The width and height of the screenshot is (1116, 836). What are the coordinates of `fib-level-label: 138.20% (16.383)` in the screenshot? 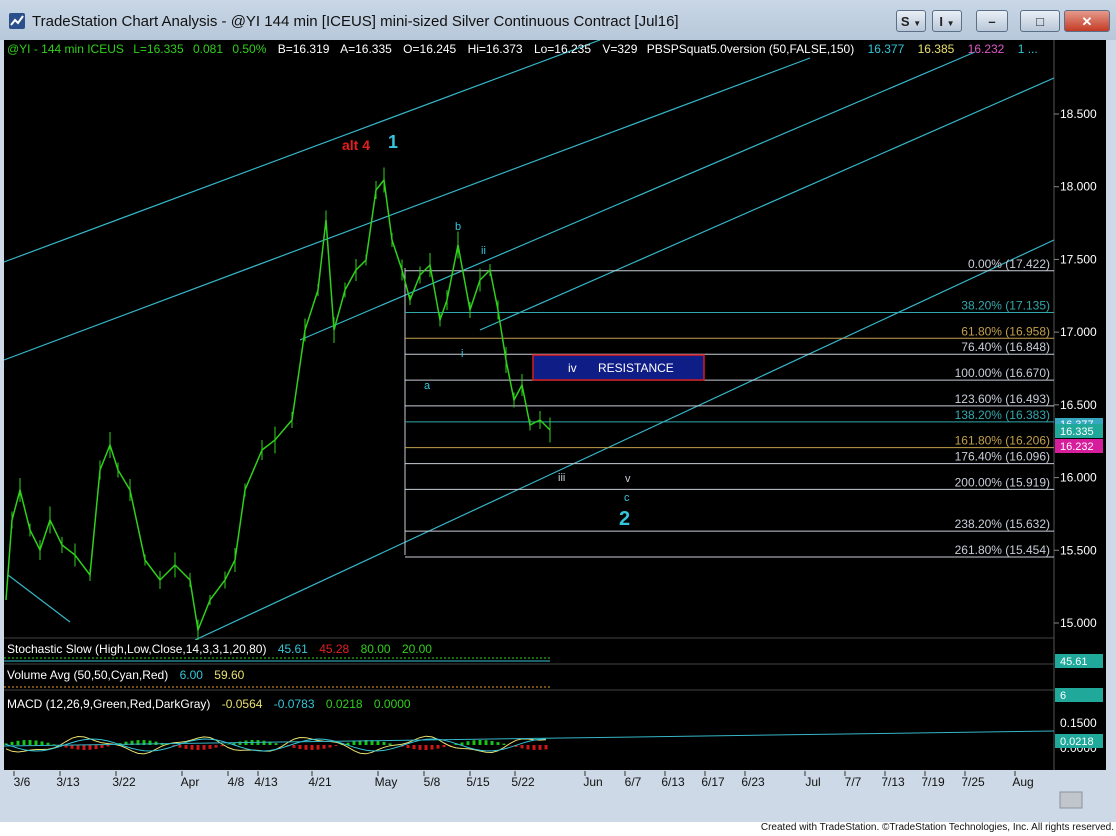 It's located at (1002, 415).